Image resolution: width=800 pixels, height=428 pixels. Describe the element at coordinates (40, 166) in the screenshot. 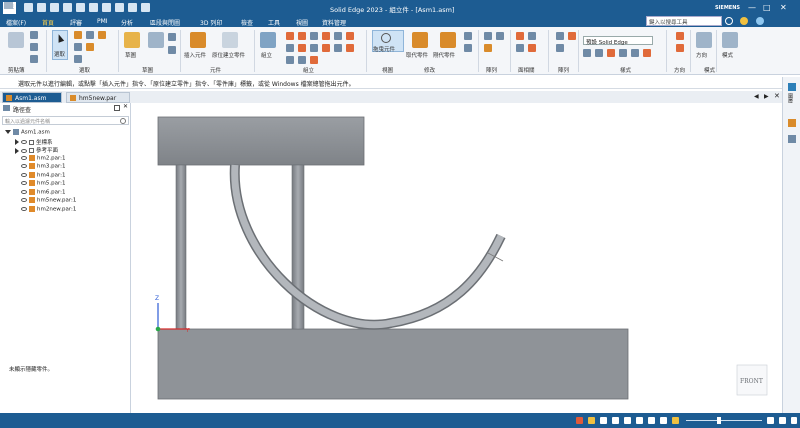

I see `tree-item: hm3.par:1` at that location.